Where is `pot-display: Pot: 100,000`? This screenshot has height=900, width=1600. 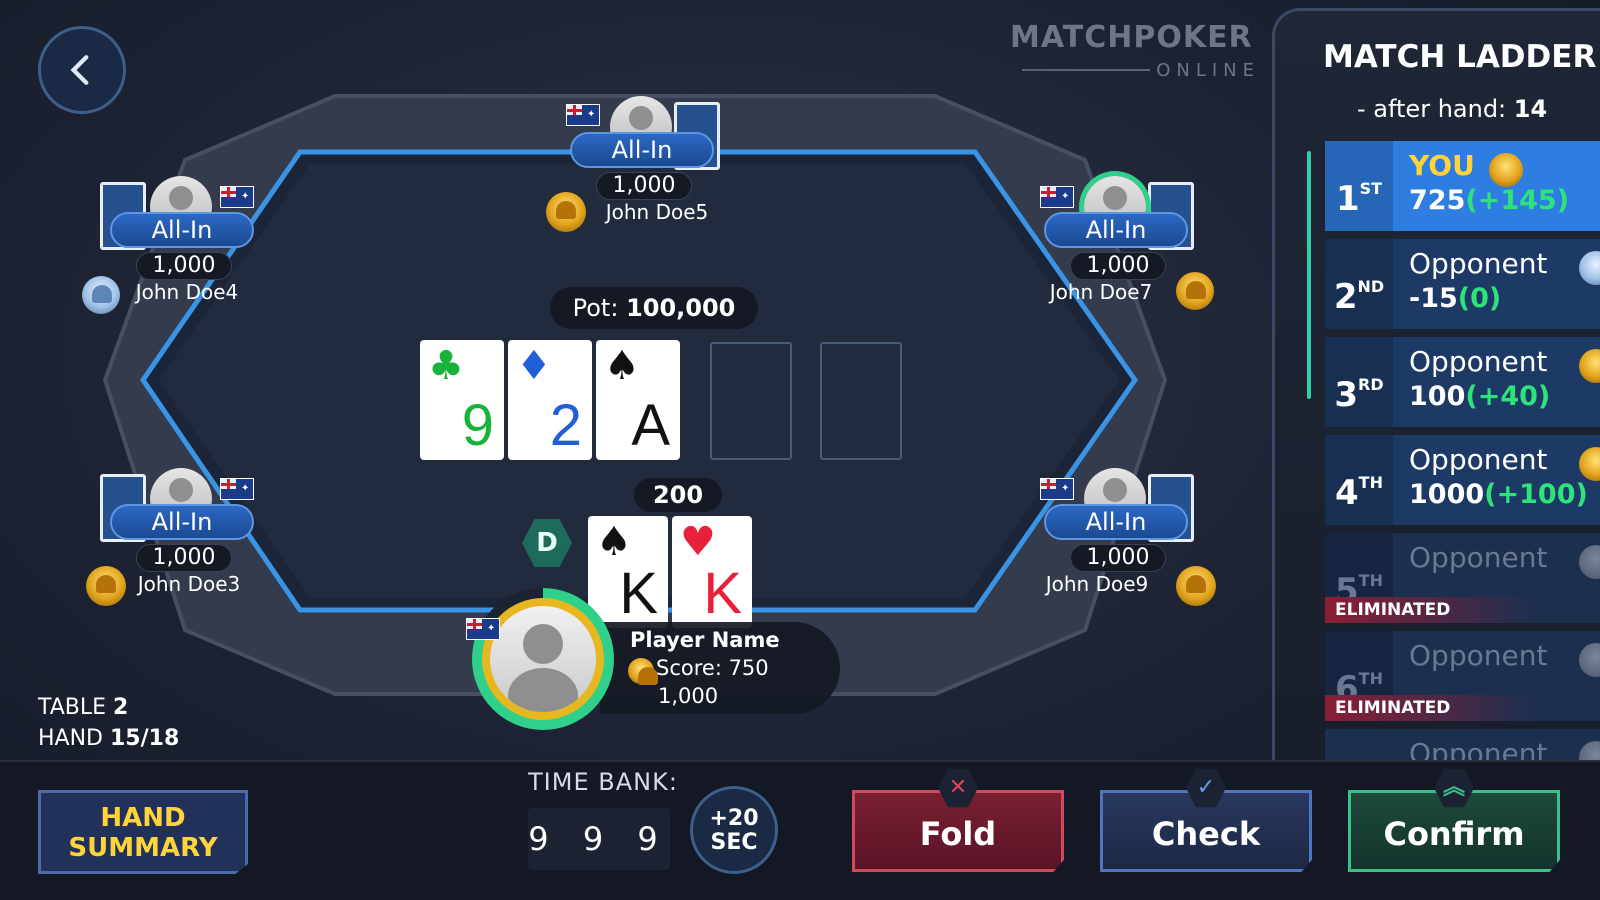
pot-display: Pot: 100,000 is located at coordinates (654, 308).